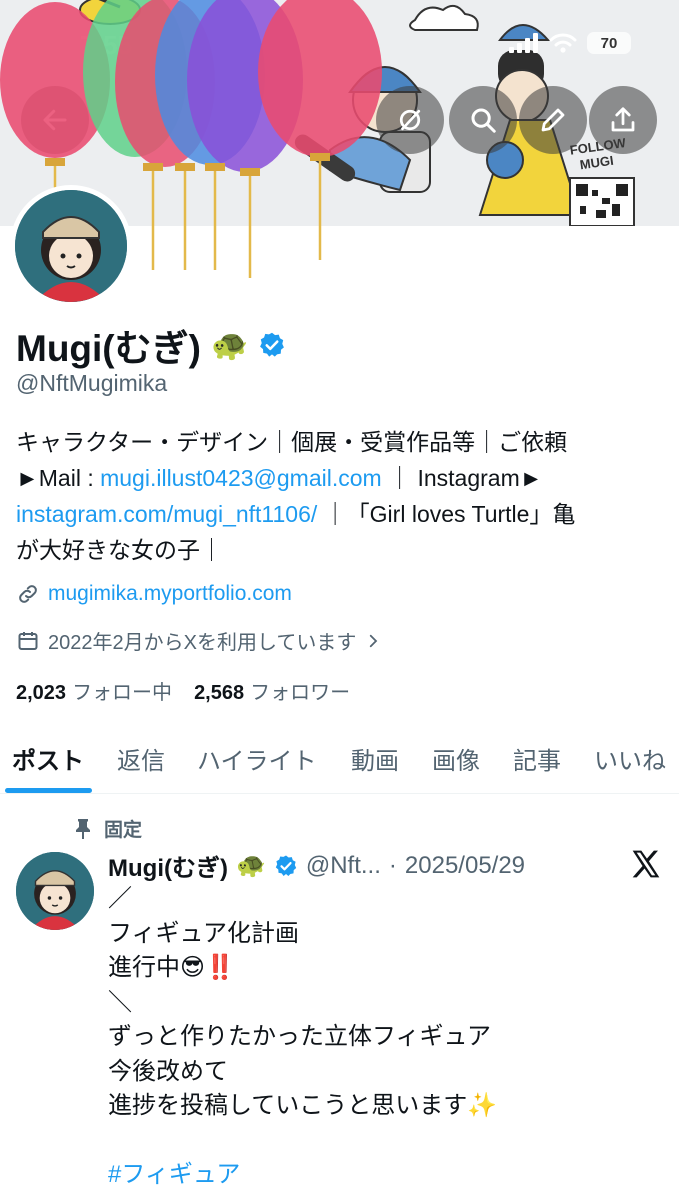  I want to click on tab-articles: 記事, so click(537, 758).